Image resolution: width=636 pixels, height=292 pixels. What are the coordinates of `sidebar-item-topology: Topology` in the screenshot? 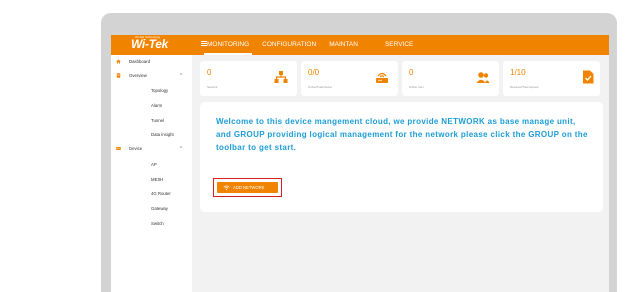 It's located at (151, 91).